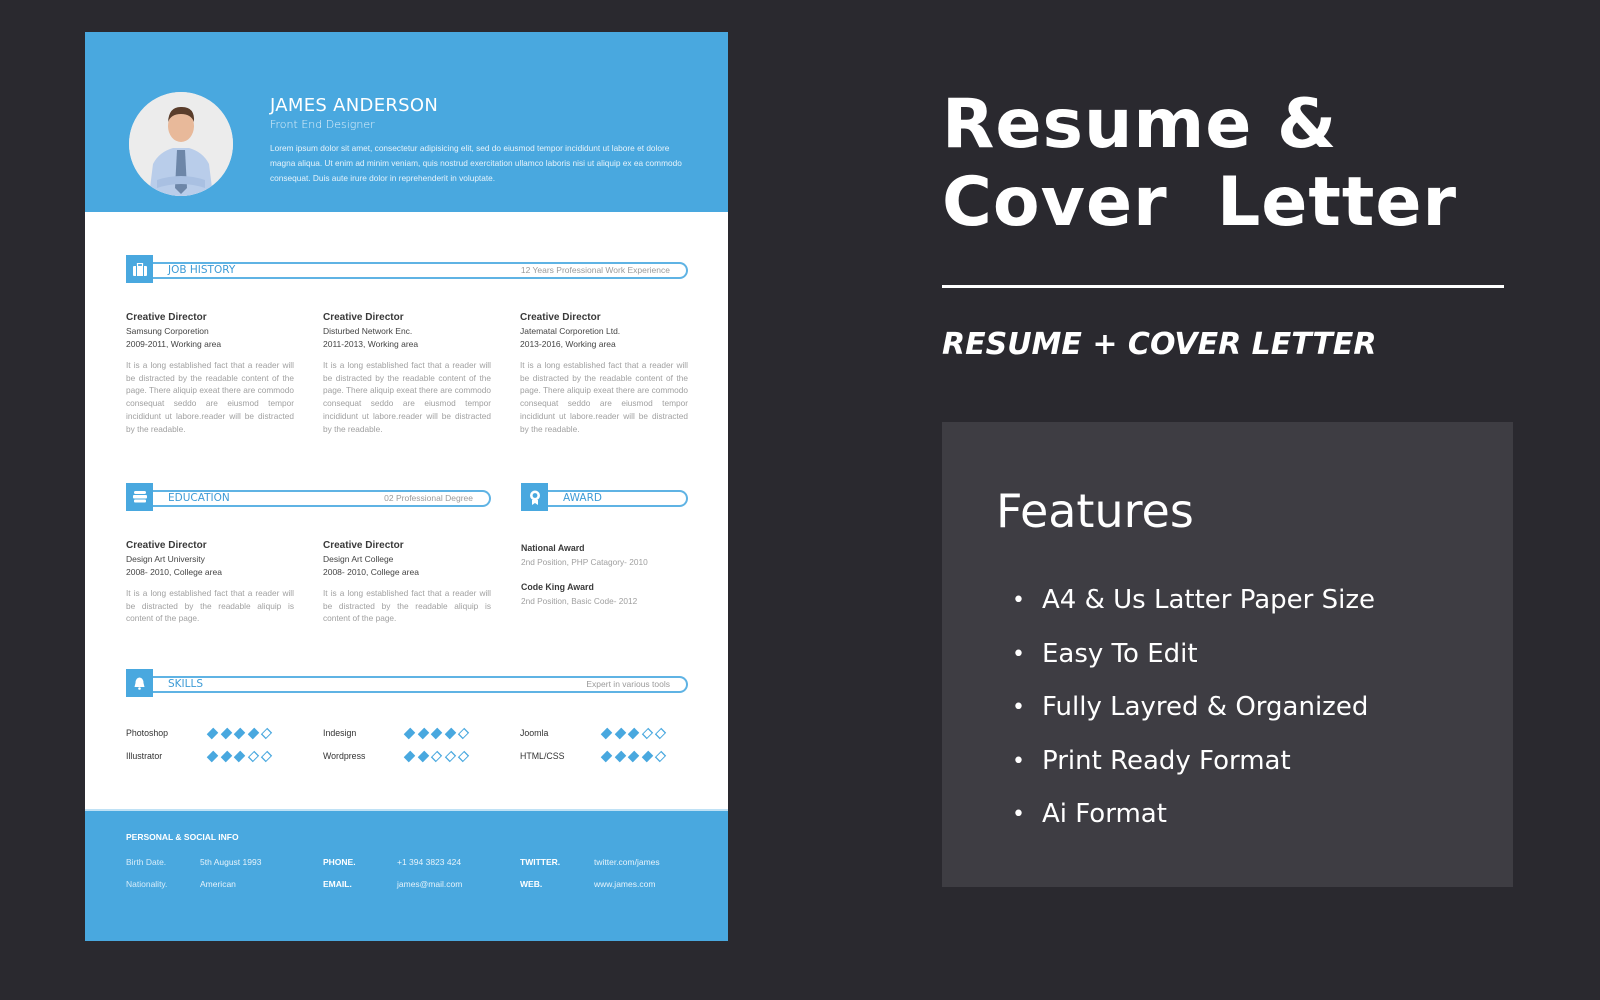 The width and height of the screenshot is (1600, 1000). I want to click on promo-subtitle: RESUME + COVER LETTER, so click(1159, 344).